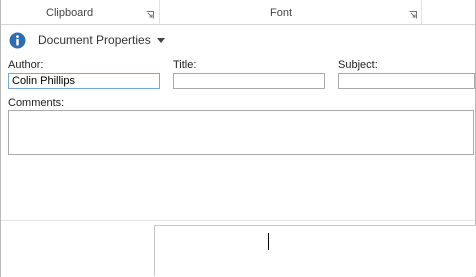 This screenshot has width=476, height=277. Describe the element at coordinates (36, 103) in the screenshot. I see `comments-label: Comments:` at that location.